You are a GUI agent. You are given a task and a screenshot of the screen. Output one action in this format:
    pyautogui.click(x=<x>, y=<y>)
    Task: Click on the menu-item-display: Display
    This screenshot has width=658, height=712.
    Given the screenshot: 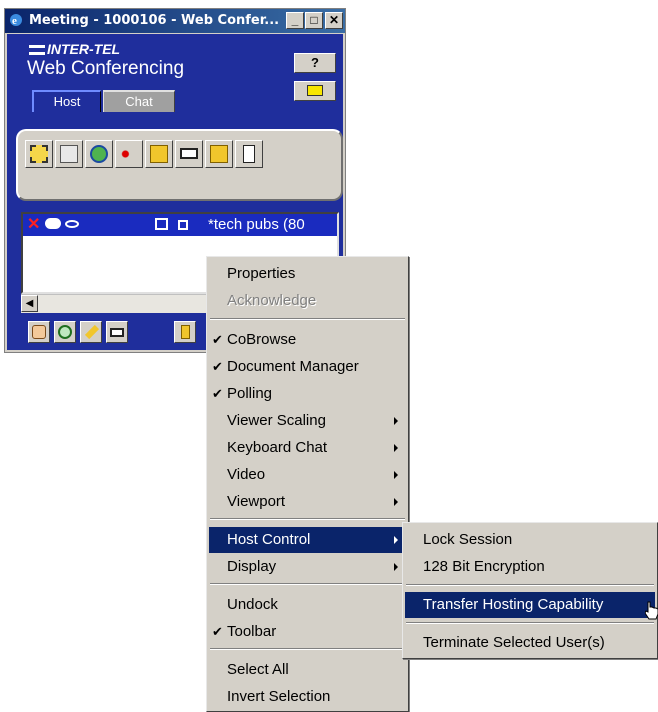 What is the action you would take?
    pyautogui.click(x=307, y=567)
    